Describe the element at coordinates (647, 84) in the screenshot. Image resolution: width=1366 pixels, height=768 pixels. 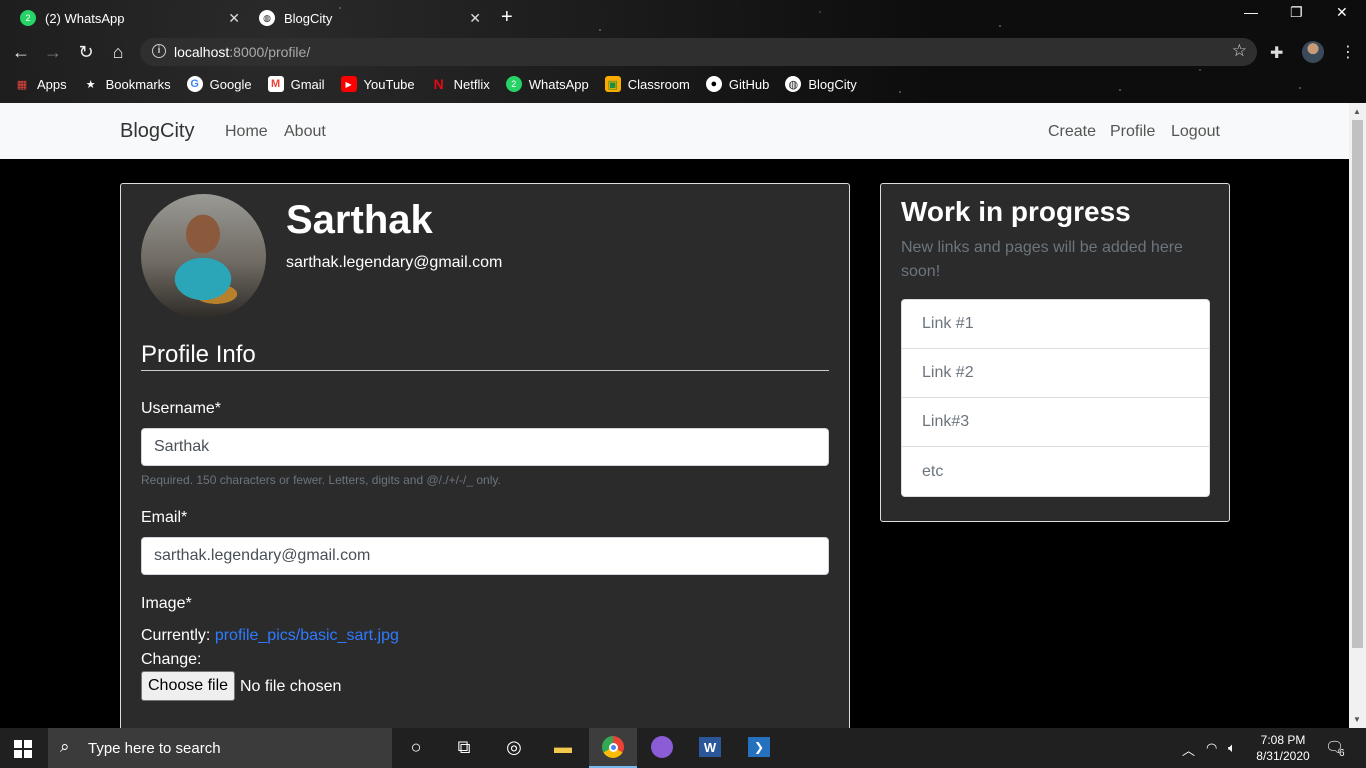
I see `bookmark-classroom: ▣ Classroom` at that location.